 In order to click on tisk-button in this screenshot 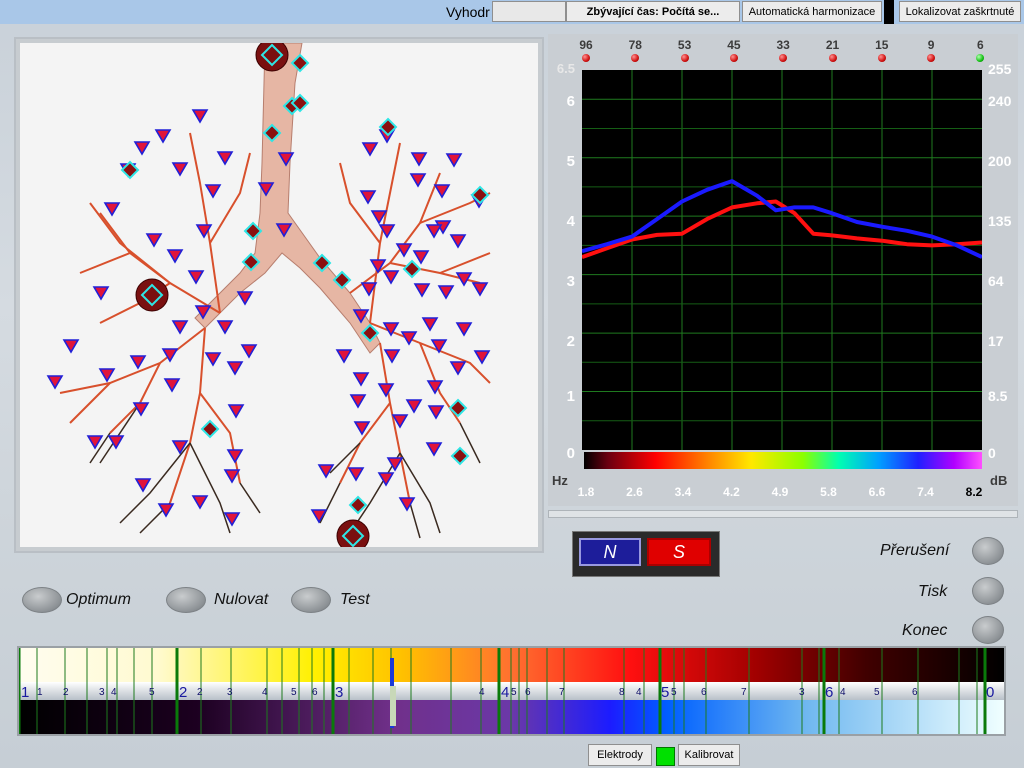, I will do `click(988, 591)`.